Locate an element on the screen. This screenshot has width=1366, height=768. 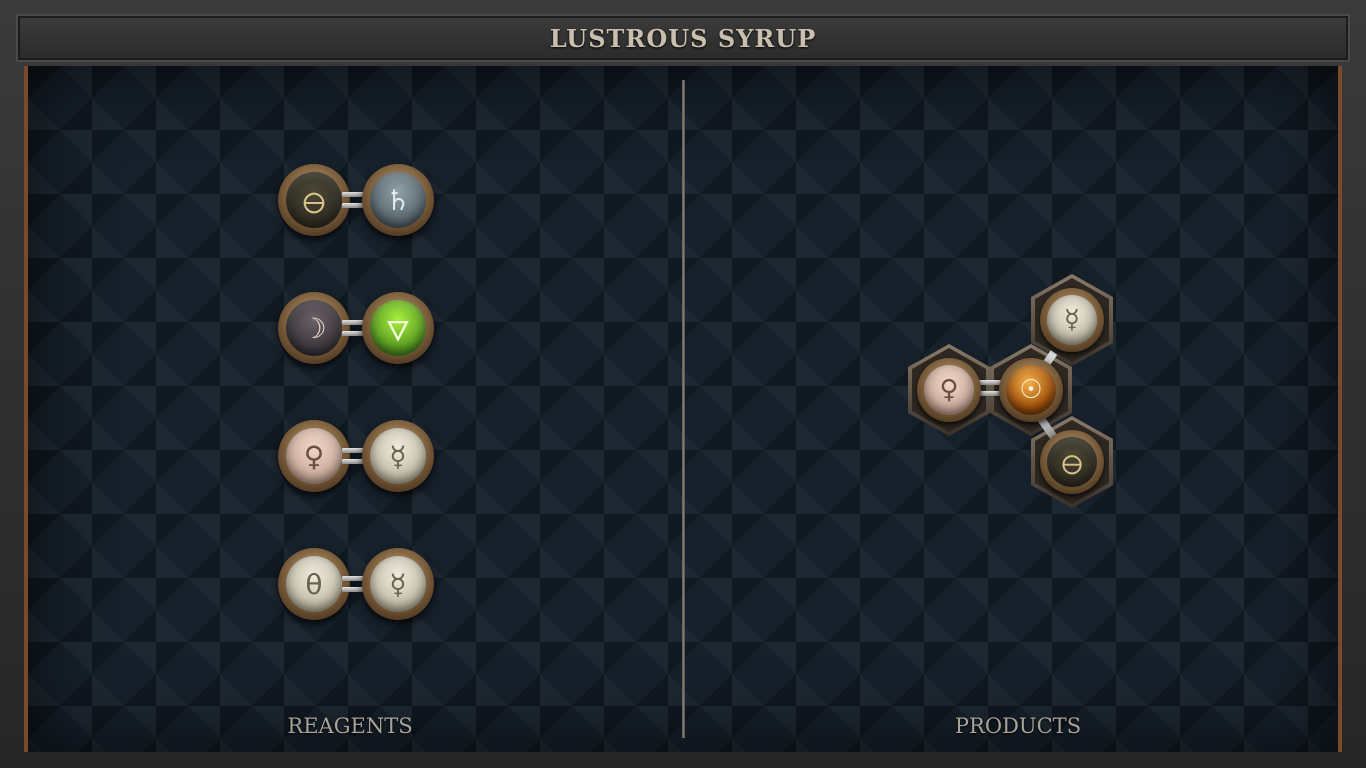
atom-quicksilver-salt-icon: θ is located at coordinates (314, 584).